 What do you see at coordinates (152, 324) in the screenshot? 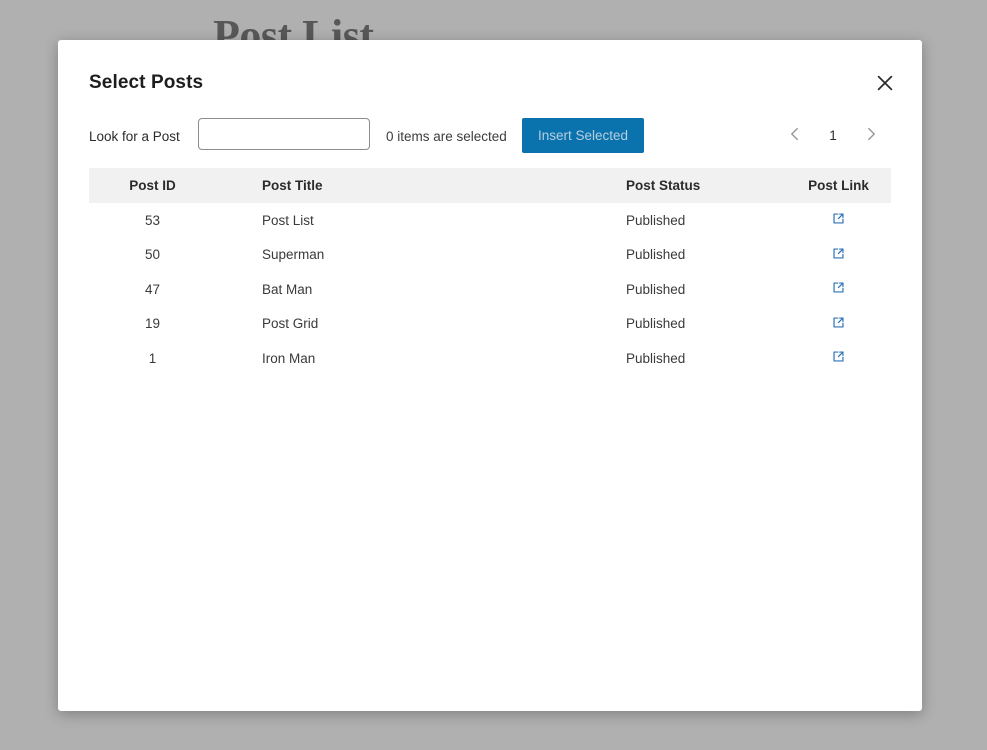
I see `cell-post-id: 19` at bounding box center [152, 324].